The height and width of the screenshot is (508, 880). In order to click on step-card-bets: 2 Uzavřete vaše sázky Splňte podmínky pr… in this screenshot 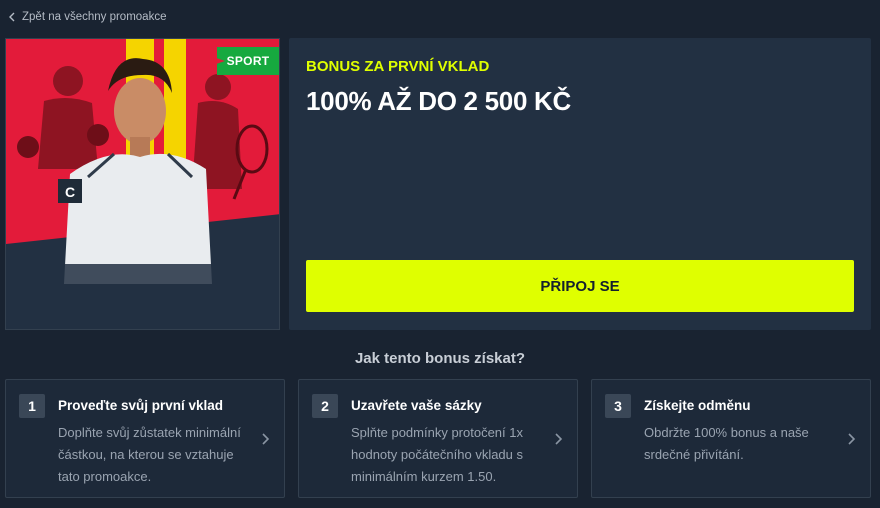, I will do `click(438, 438)`.